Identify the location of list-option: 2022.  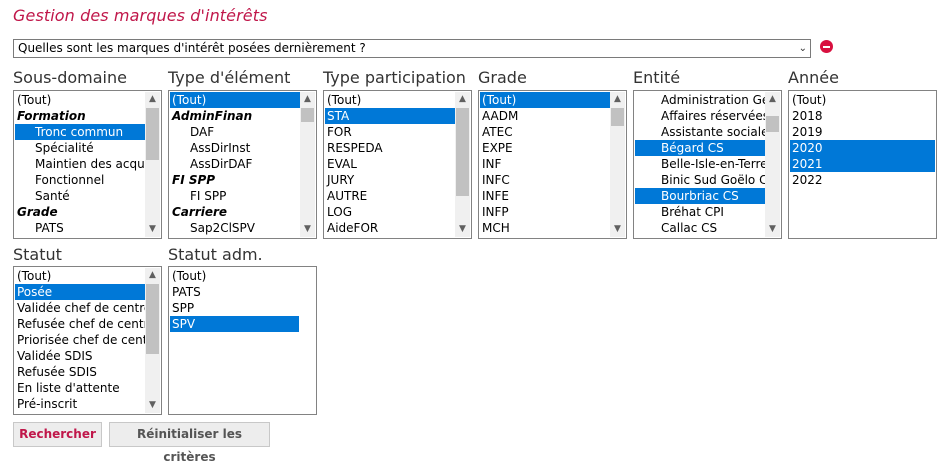
(862, 180).